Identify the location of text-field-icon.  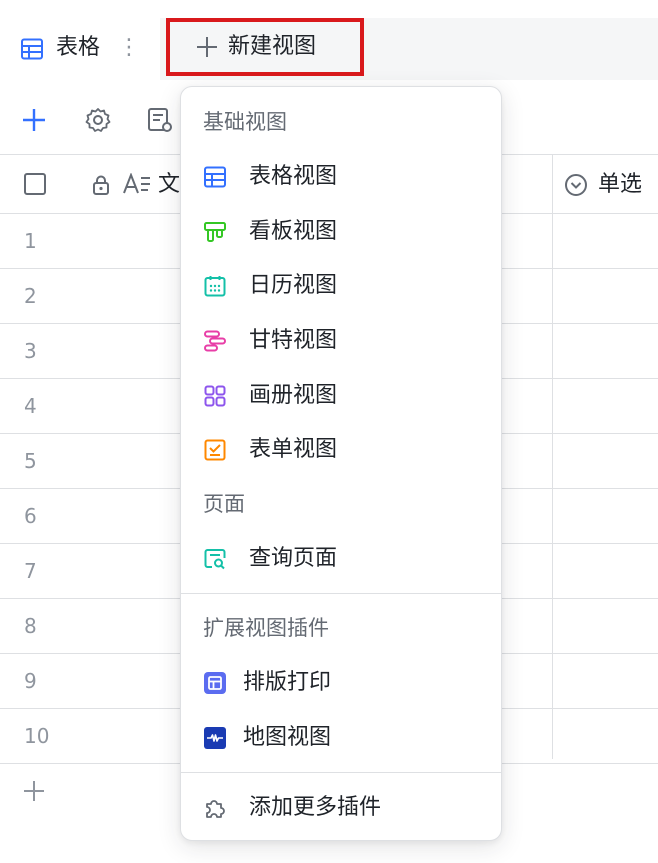
(136, 183).